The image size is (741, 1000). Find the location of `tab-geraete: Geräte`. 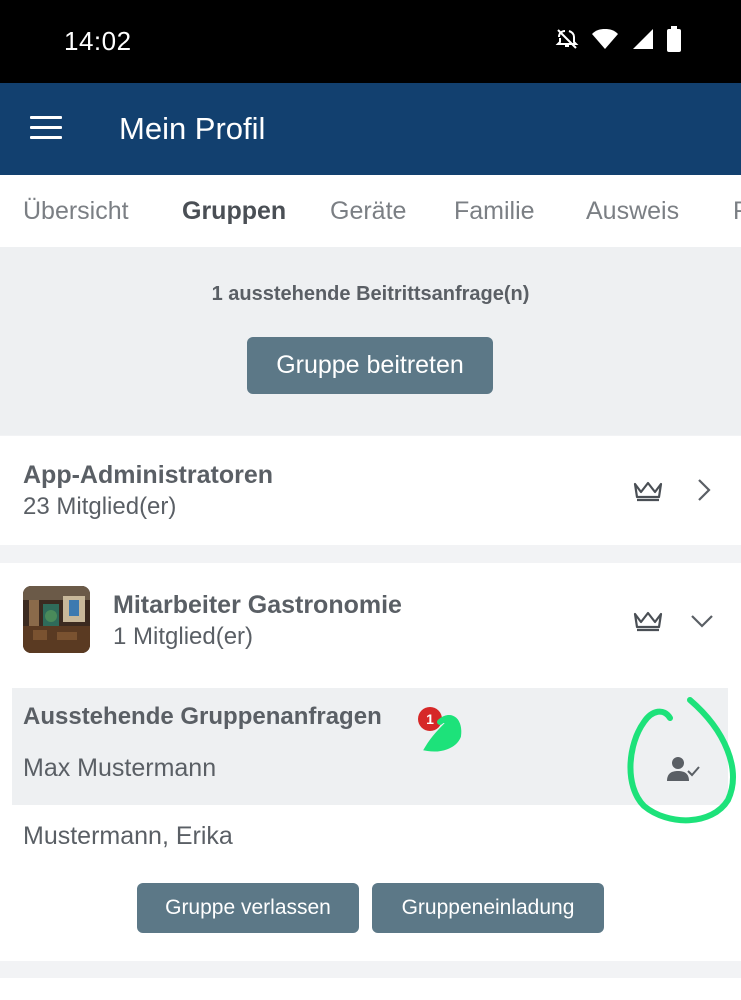

tab-geraete: Geräte is located at coordinates (368, 211).